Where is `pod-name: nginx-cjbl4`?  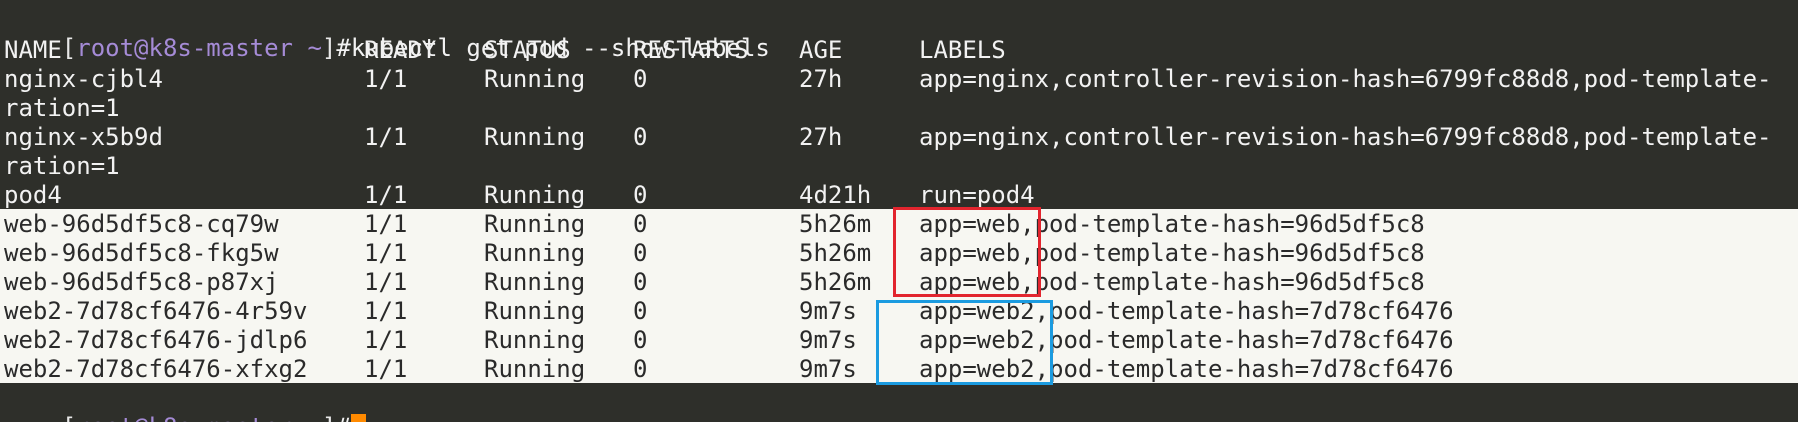
pod-name: nginx-cjbl4 is located at coordinates (83, 79).